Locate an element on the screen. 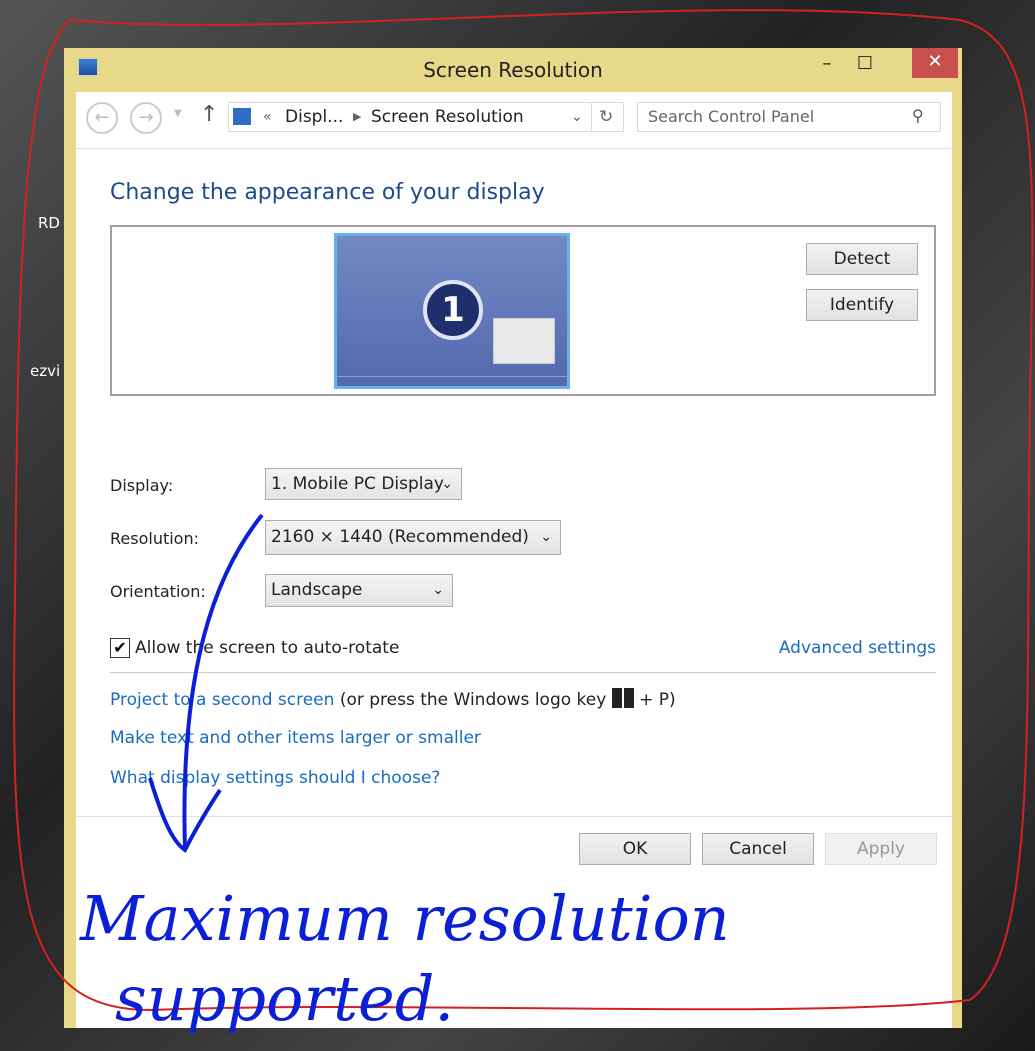  annotation-line-1: Maximum resolution is located at coordinates (404, 918).